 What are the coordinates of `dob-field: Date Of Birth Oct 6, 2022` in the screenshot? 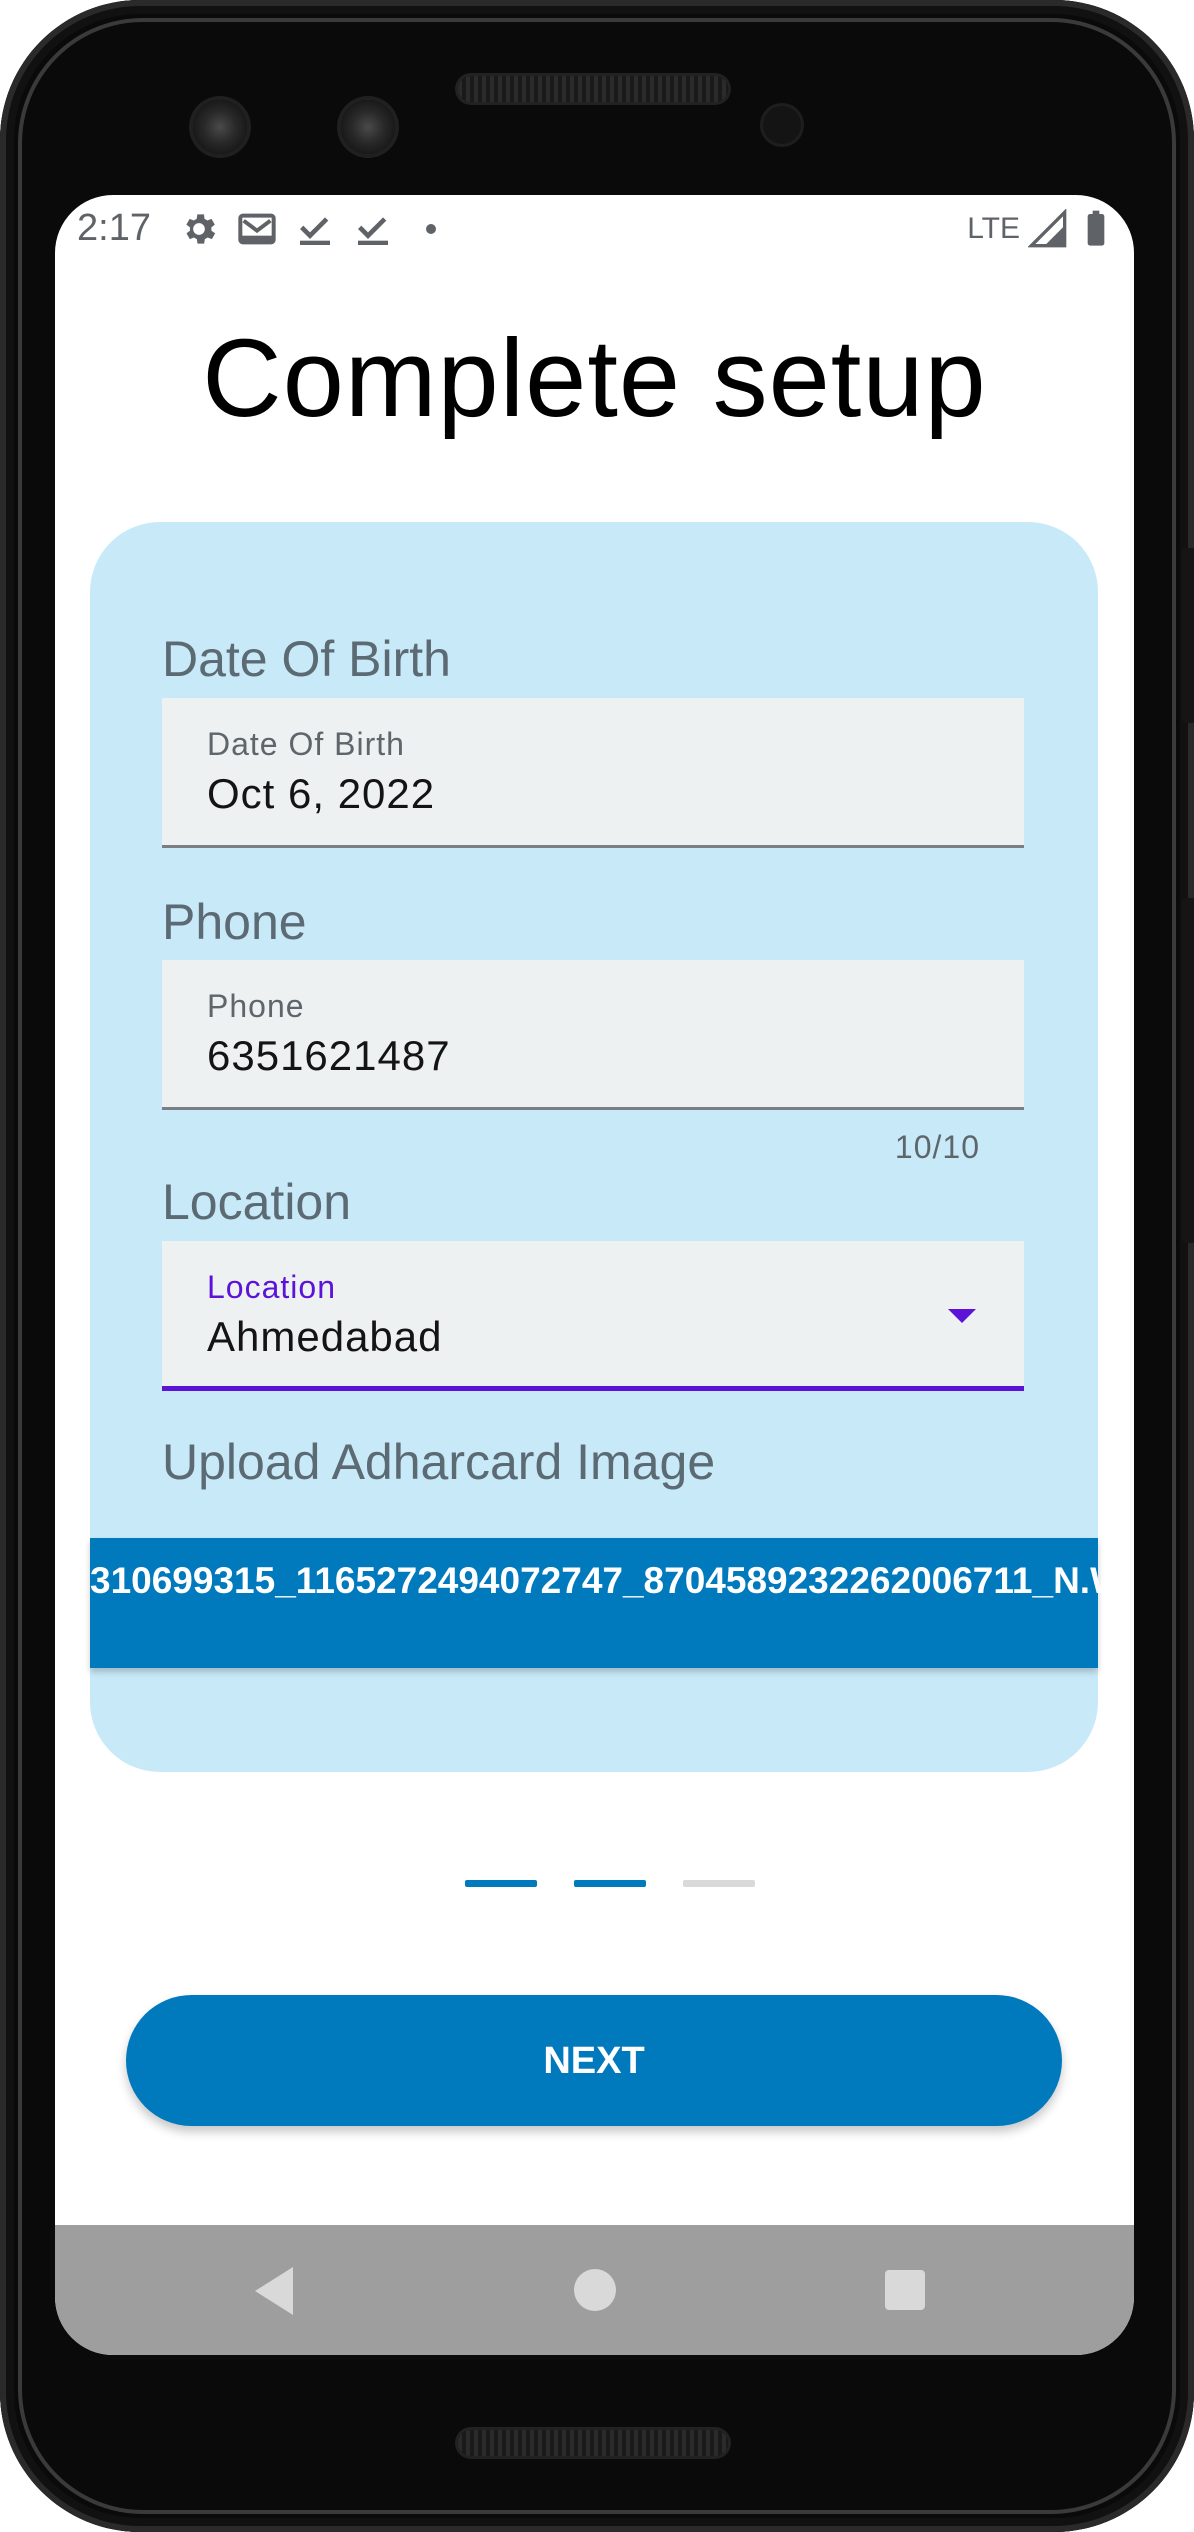 It's located at (593, 773).